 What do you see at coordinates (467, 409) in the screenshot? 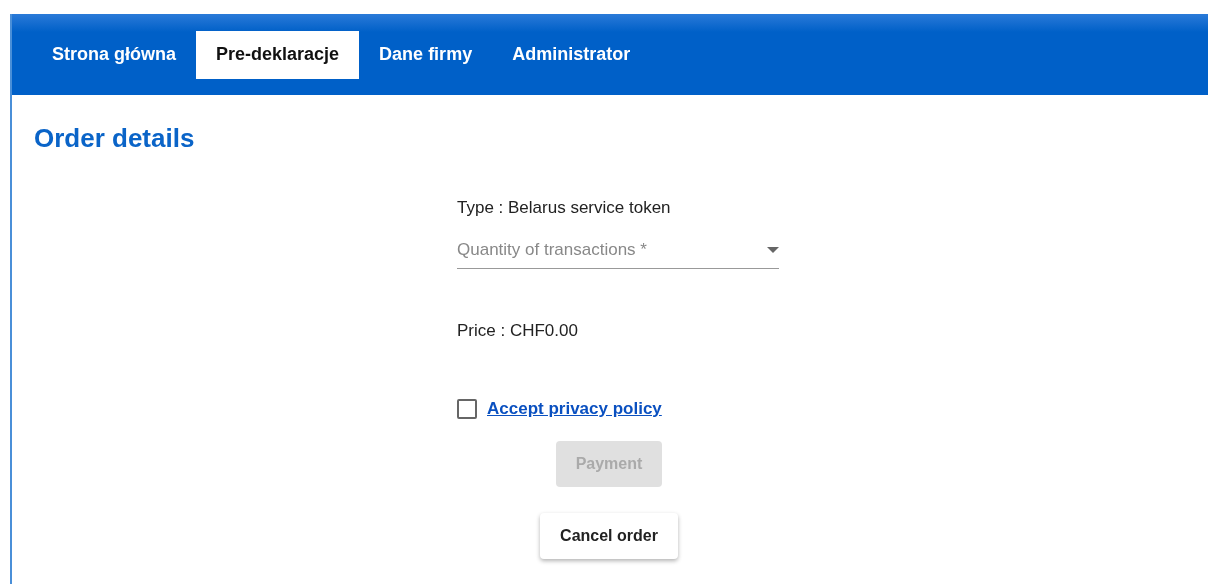
I see `privacy-checkbox` at bounding box center [467, 409].